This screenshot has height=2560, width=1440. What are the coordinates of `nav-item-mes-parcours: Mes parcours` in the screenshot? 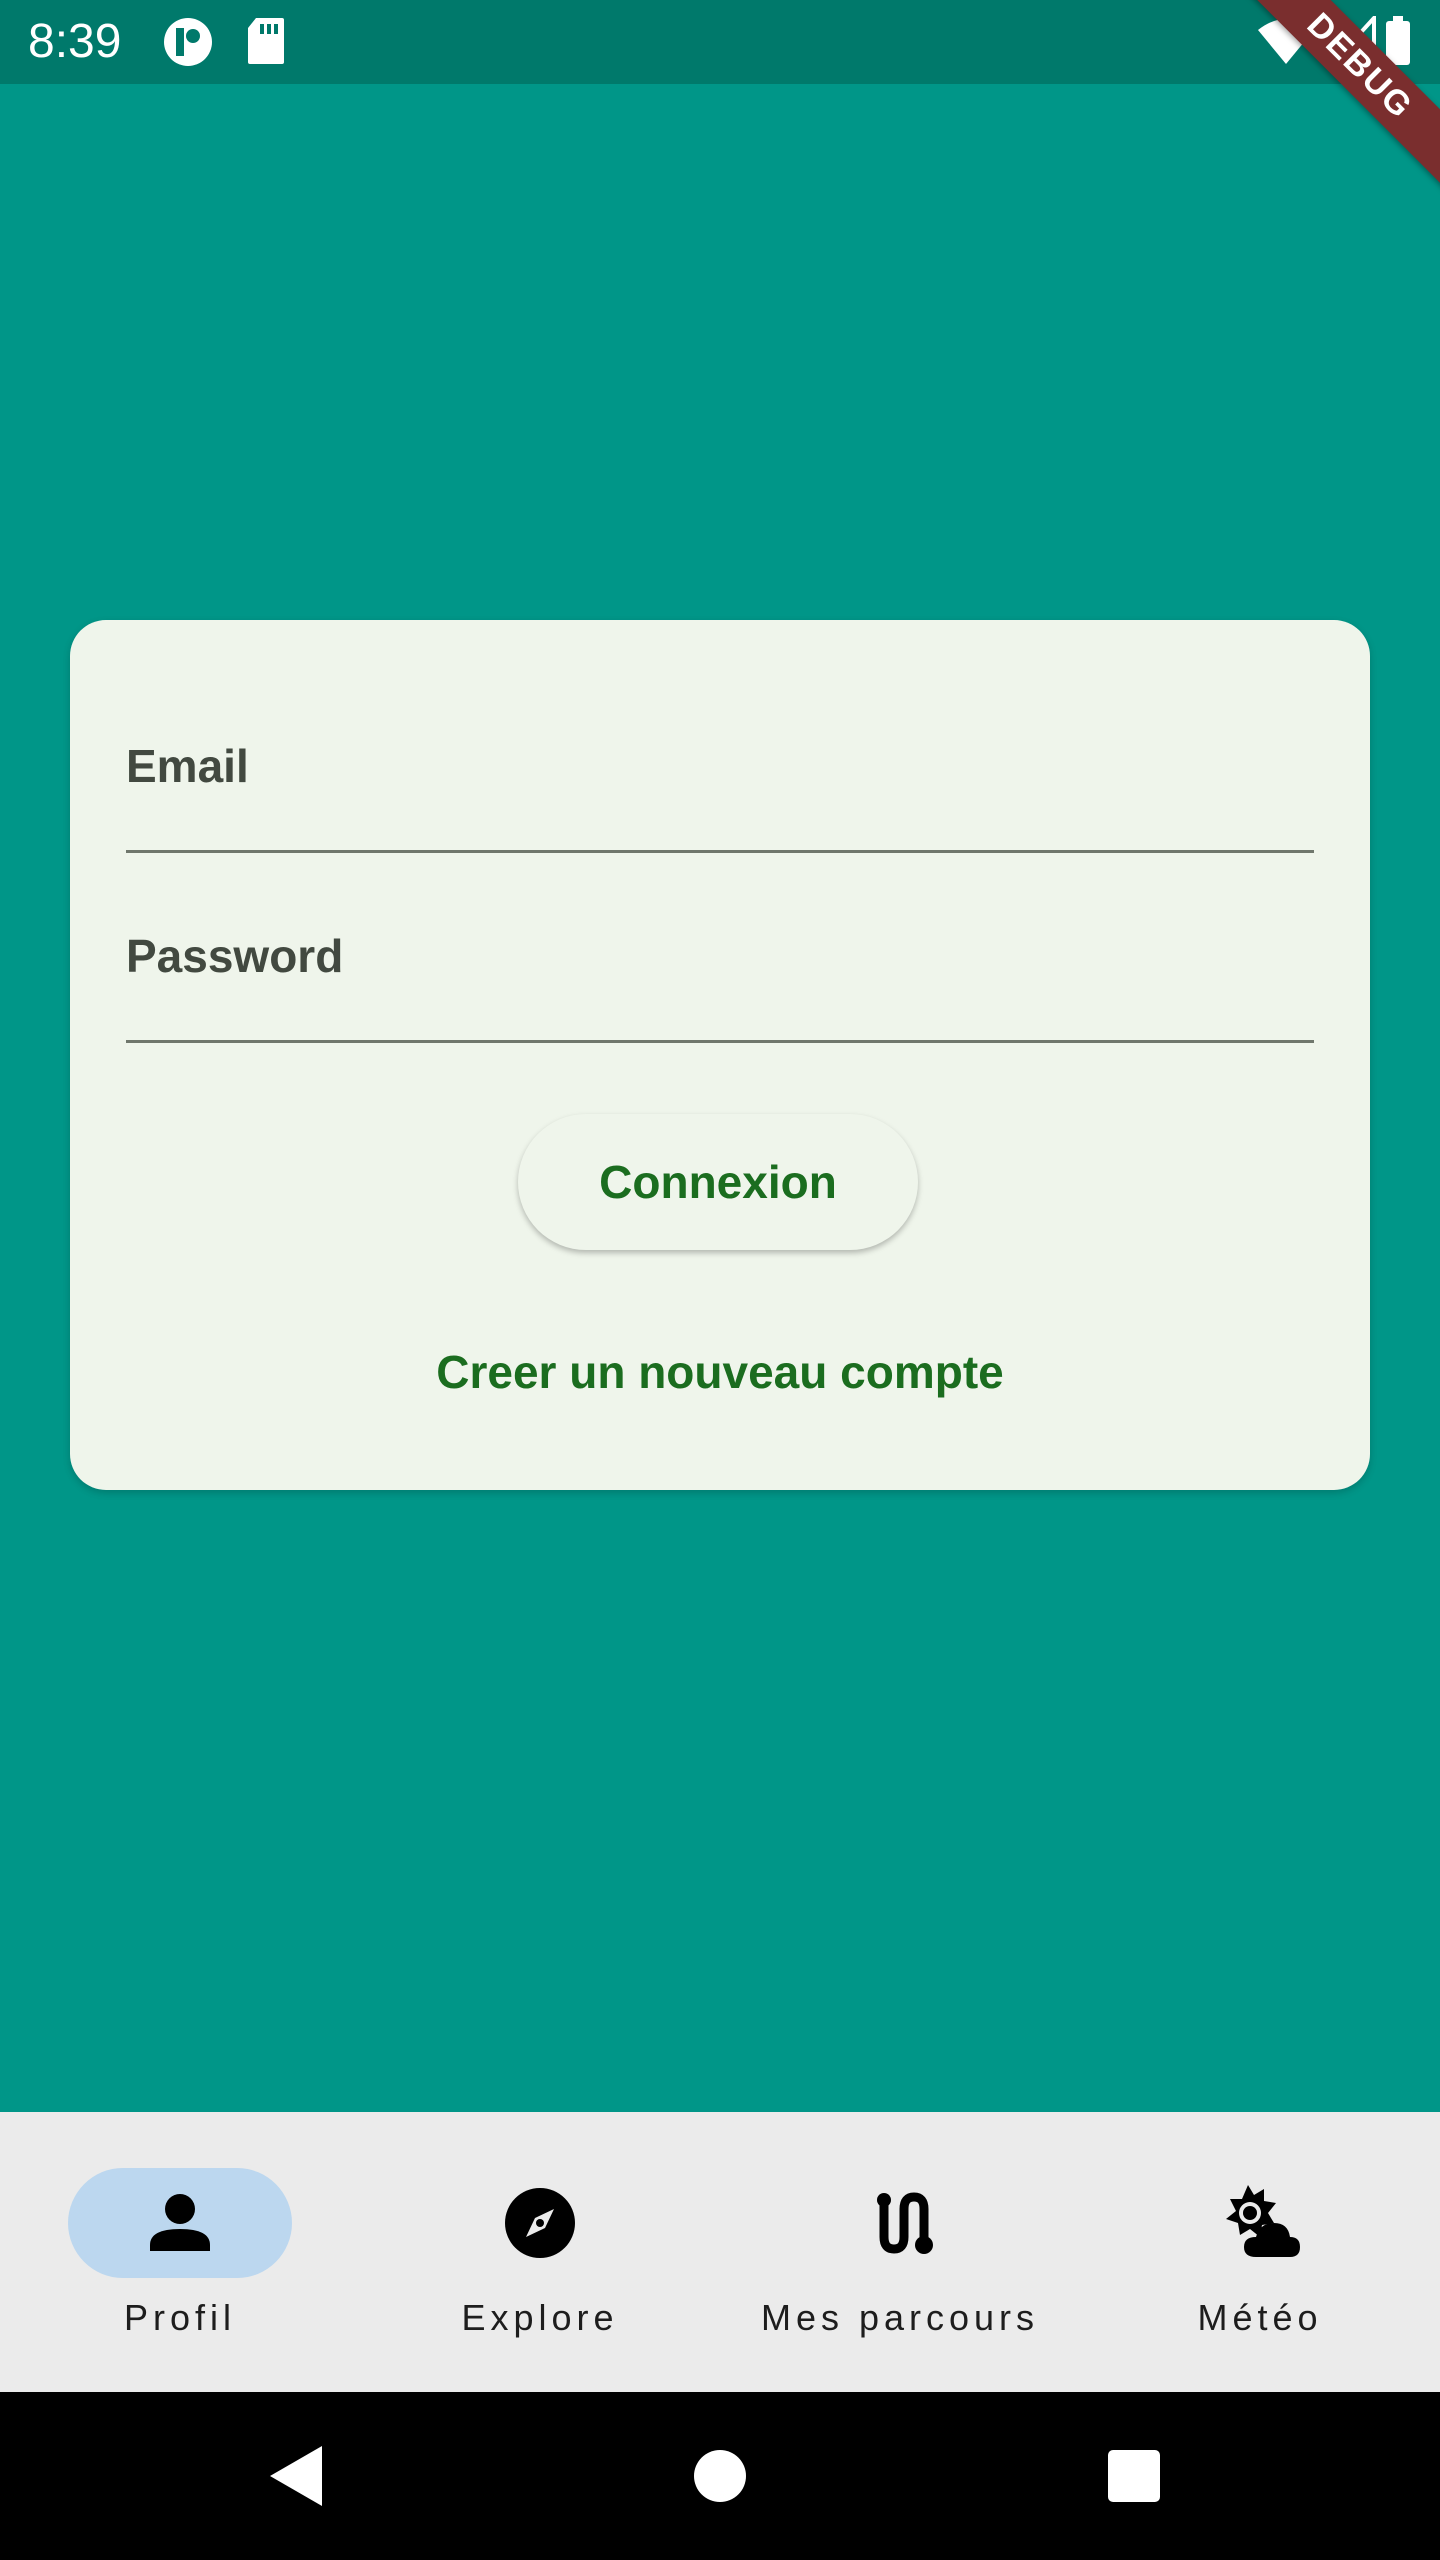 It's located at (900, 2252).